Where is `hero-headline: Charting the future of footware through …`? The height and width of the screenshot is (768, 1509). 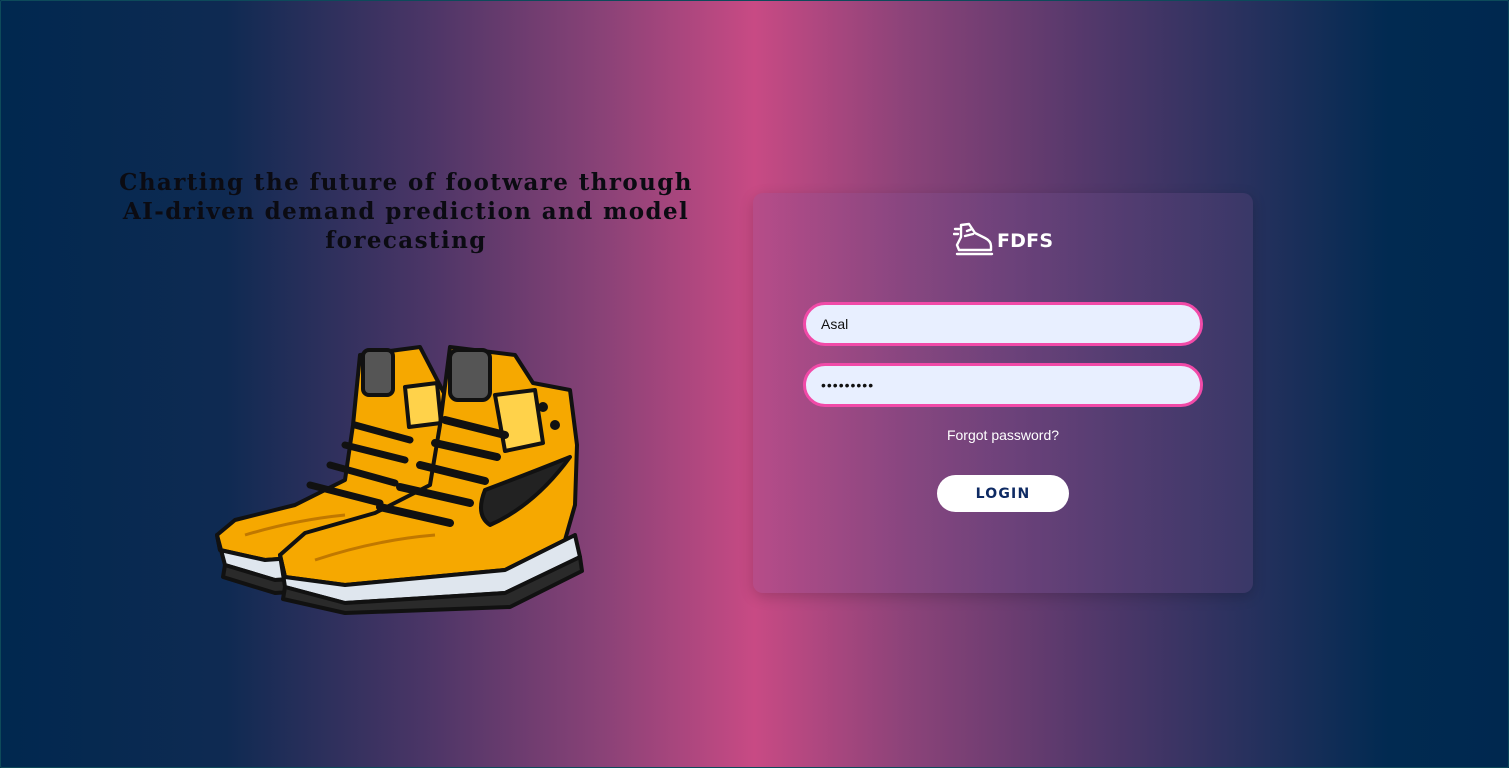 hero-headline: Charting the future of footware through … is located at coordinates (406, 211).